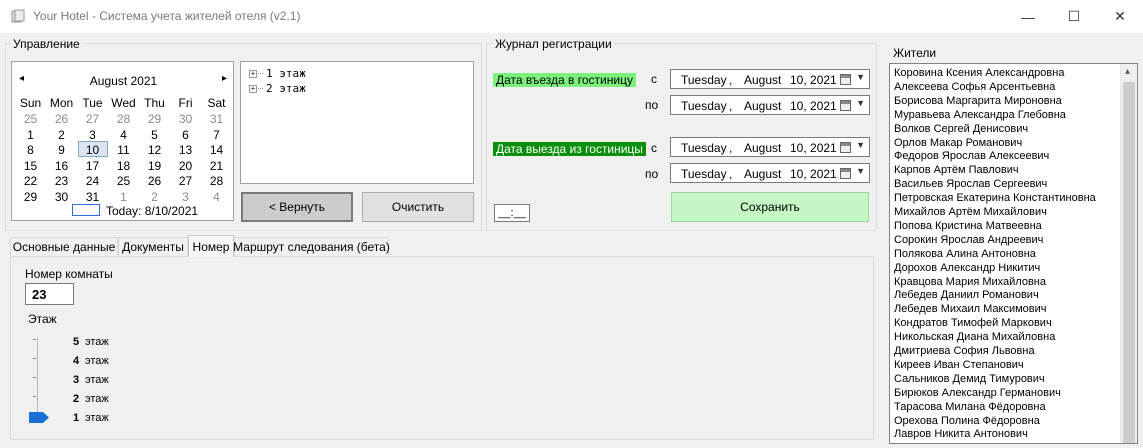  I want to click on resident-list-item: Михайлов Артём Михайлович, so click(970, 212).